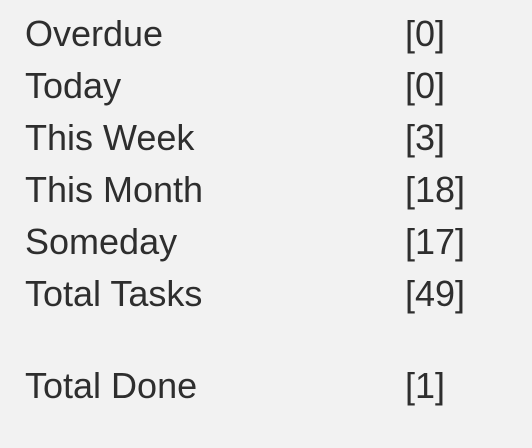 This screenshot has width=532, height=448. I want to click on someday-label: Someday, so click(101, 241).